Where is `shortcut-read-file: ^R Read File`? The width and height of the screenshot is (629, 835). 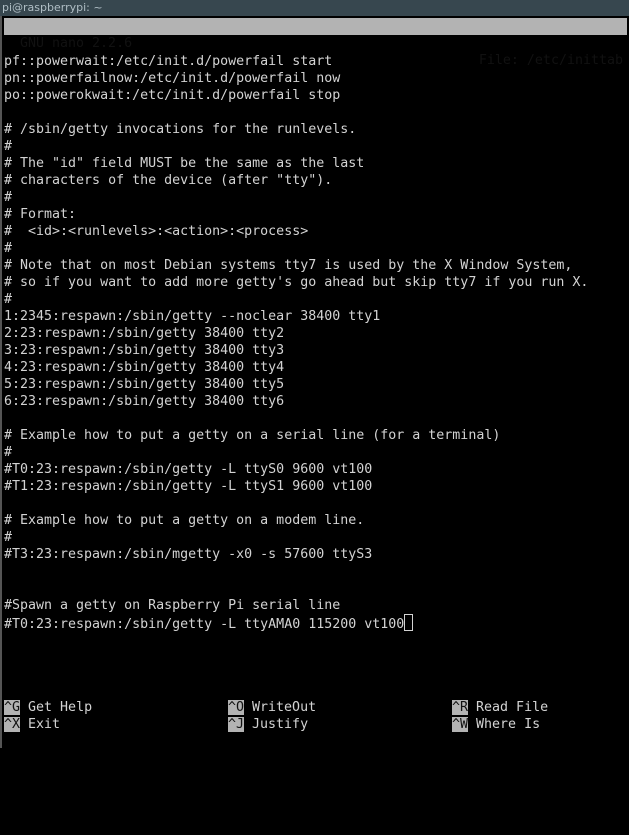
shortcut-read-file: ^R Read File is located at coordinates (500, 707).